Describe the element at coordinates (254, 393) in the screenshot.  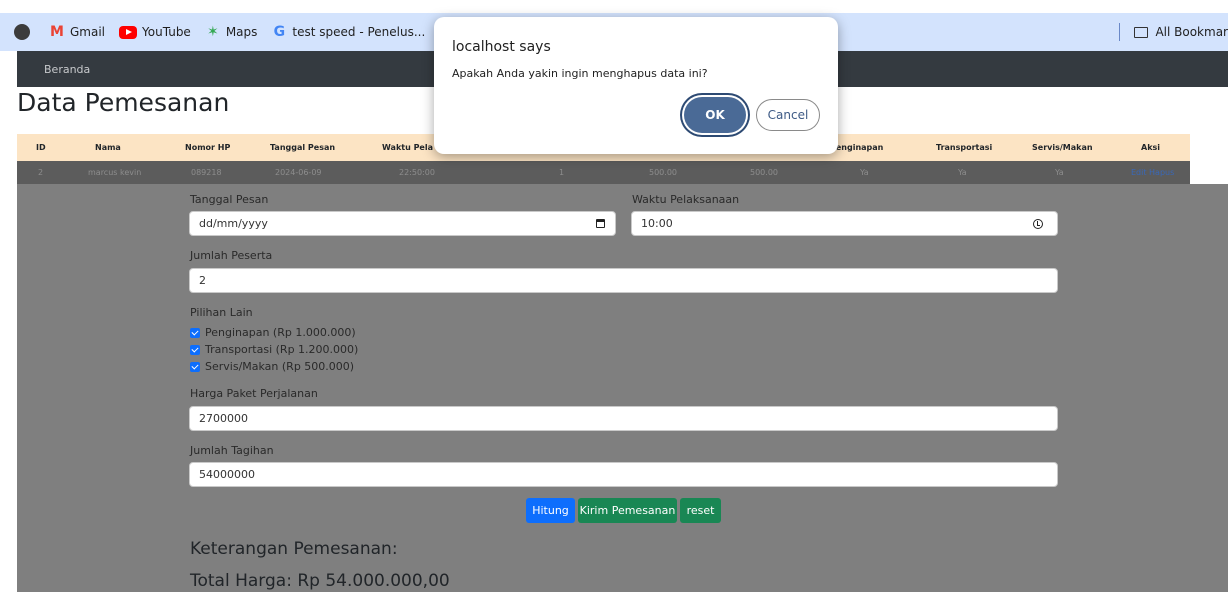
I see `harga-label: Harga Paket Perjalanan` at that location.